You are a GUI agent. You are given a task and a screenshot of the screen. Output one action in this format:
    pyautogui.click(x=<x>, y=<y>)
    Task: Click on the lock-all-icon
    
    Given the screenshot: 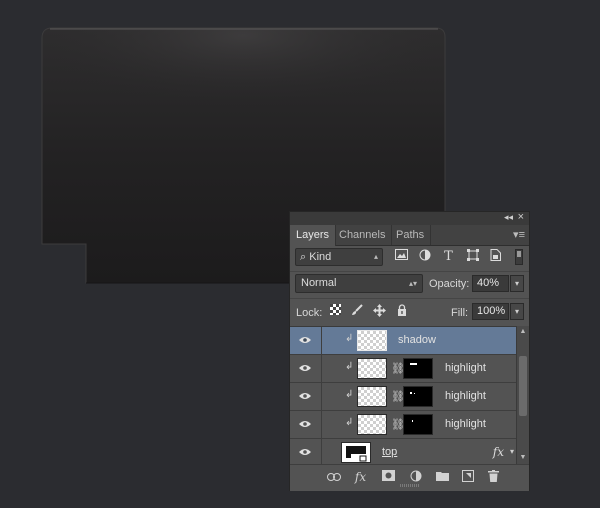 What is the action you would take?
    pyautogui.click(x=402, y=311)
    